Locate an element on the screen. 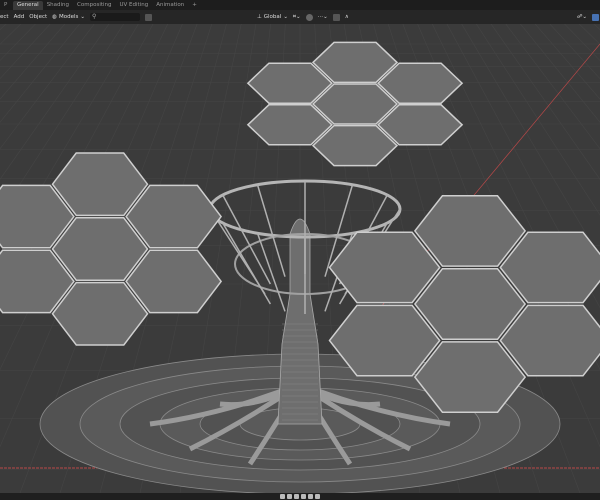 This screenshot has height=500, width=600. menu-object: Object is located at coordinates (38, 17).